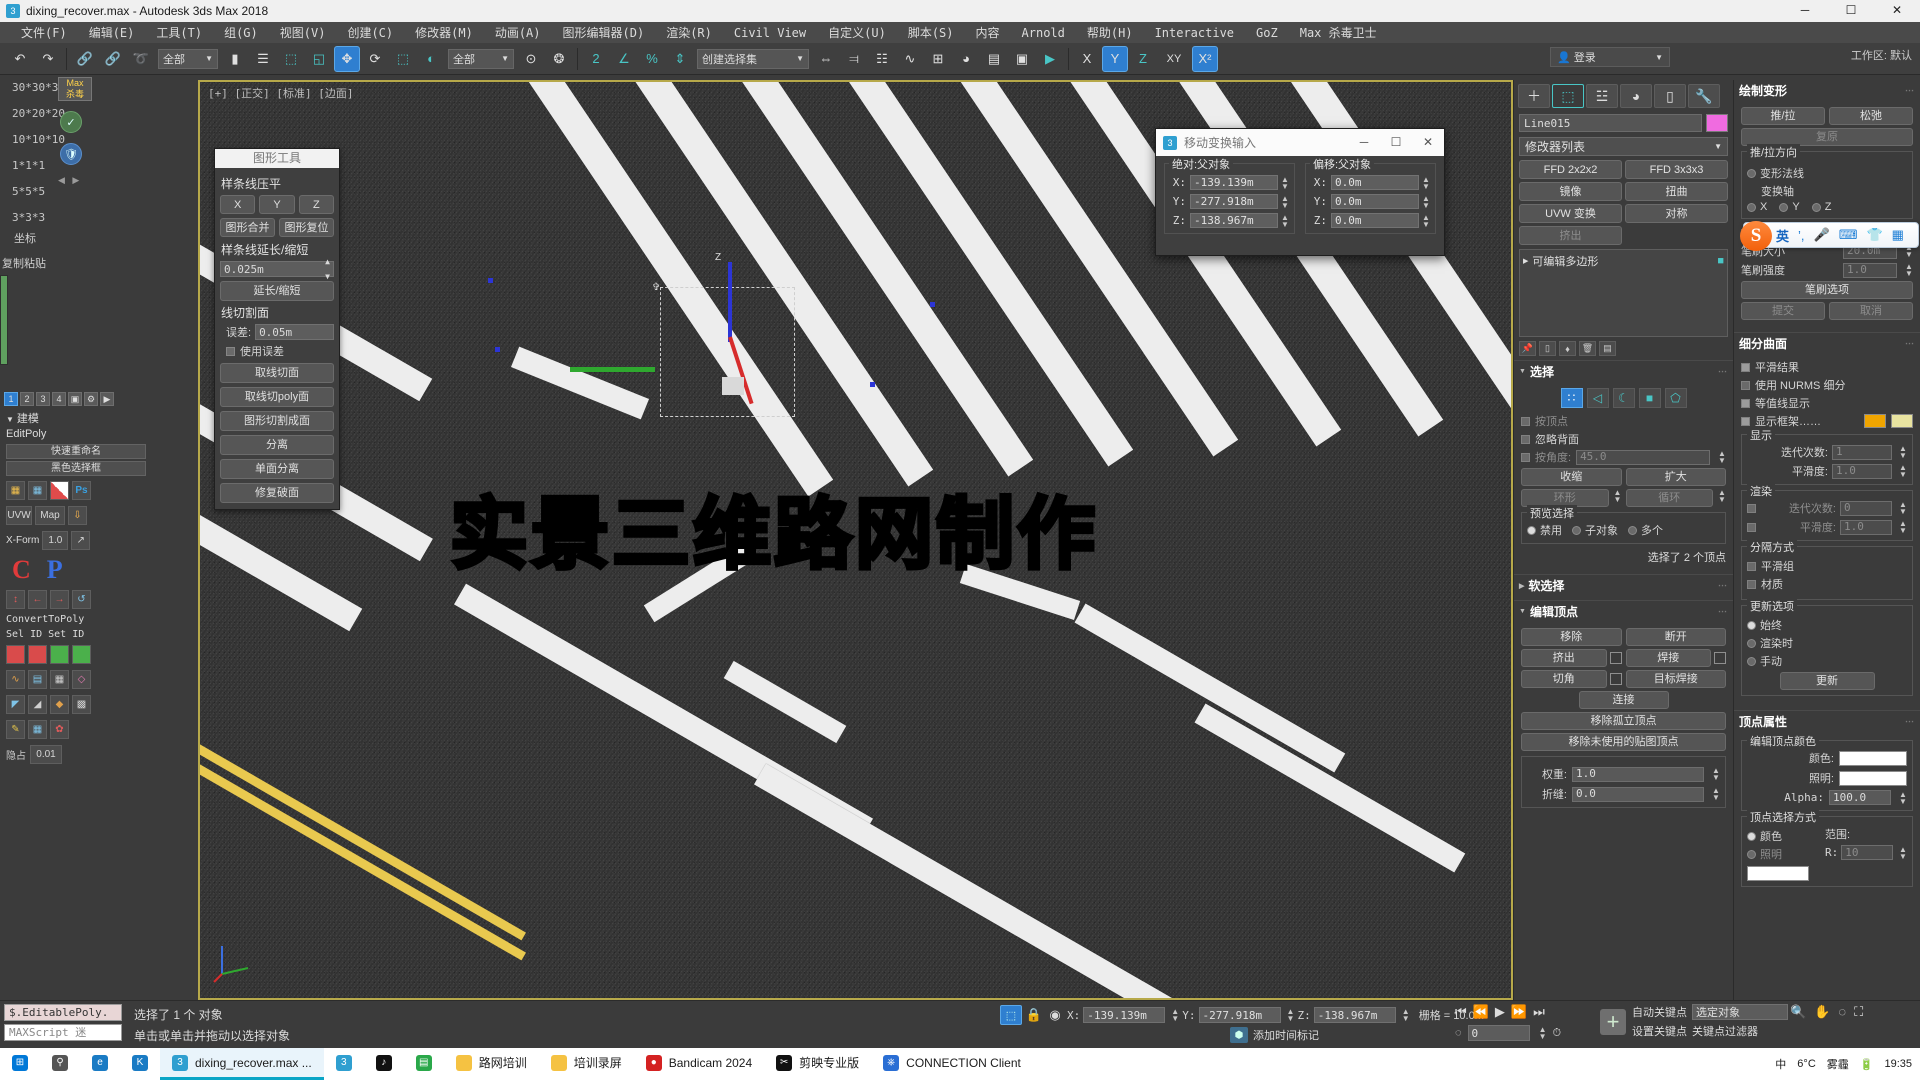 This screenshot has height=1080, width=1920. I want to click on mirror-modifier-button: 镜像, so click(1570, 191).